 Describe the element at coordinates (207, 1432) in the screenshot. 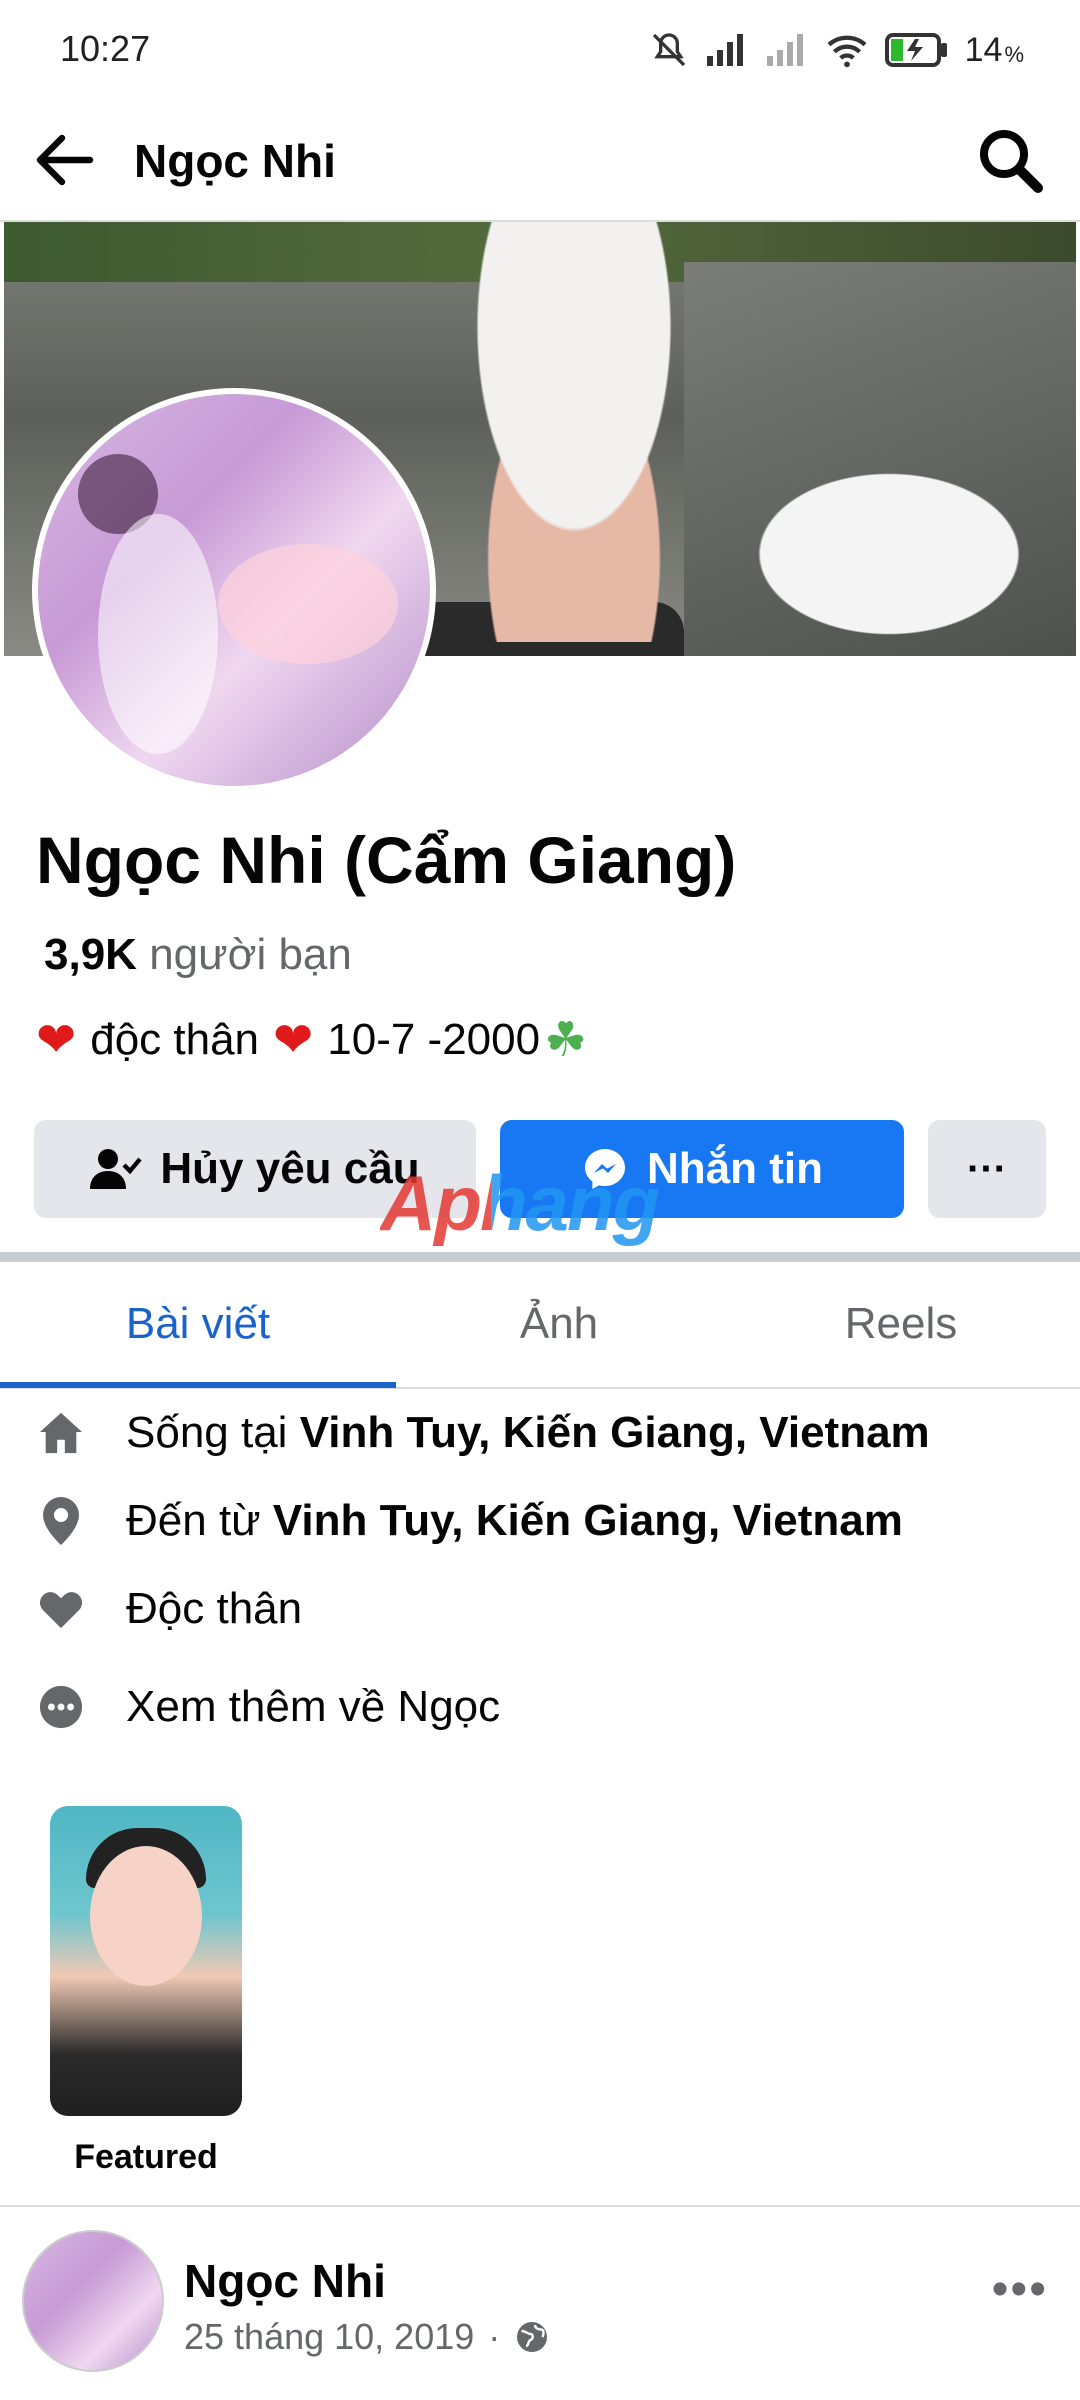

I see `lives-prefix: Sống tại` at that location.